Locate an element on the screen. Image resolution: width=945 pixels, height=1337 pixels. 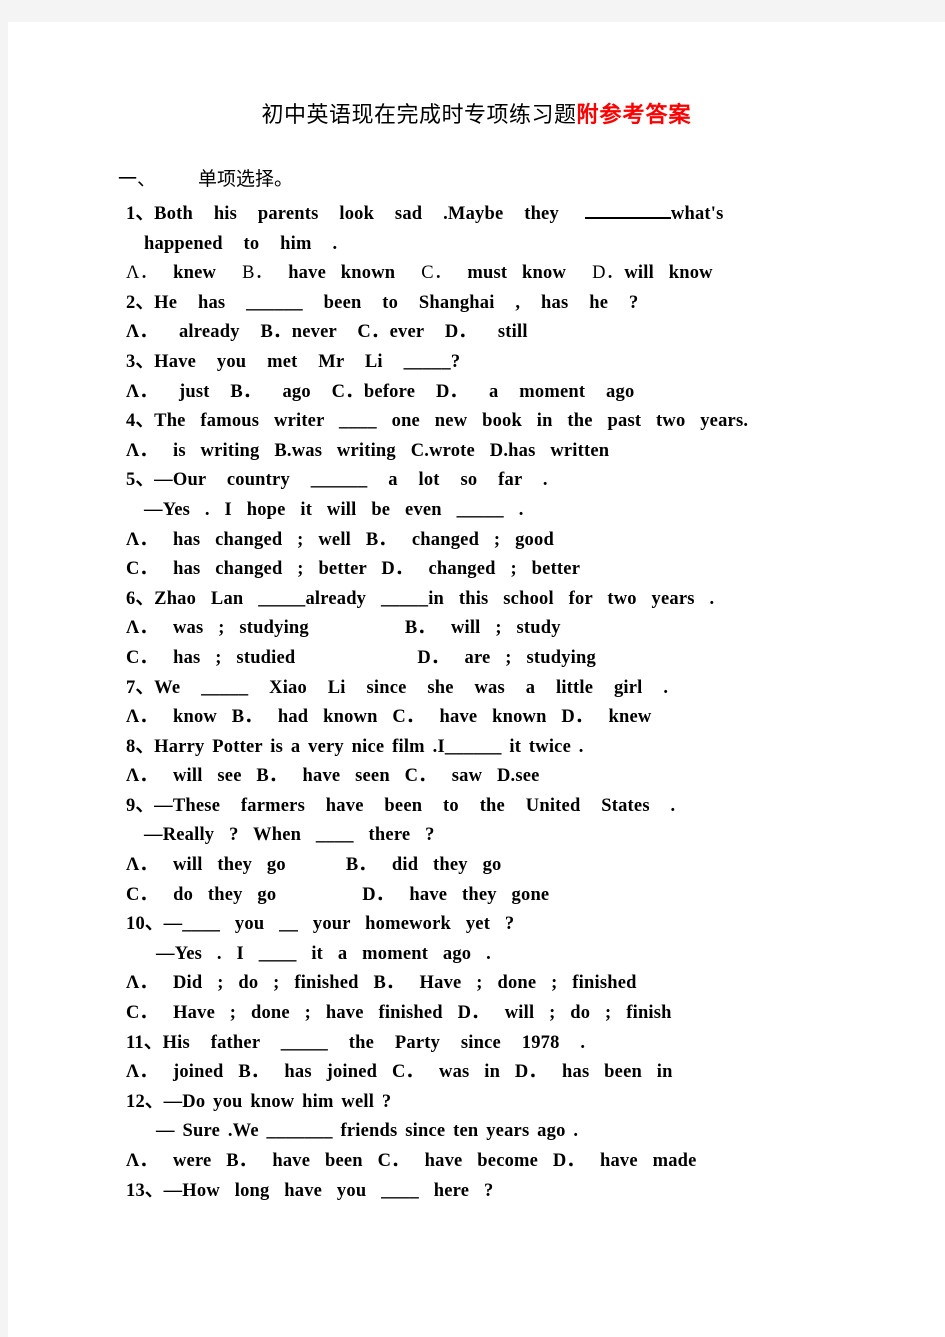
option-letter-d: D． is located at coordinates (608, 273).